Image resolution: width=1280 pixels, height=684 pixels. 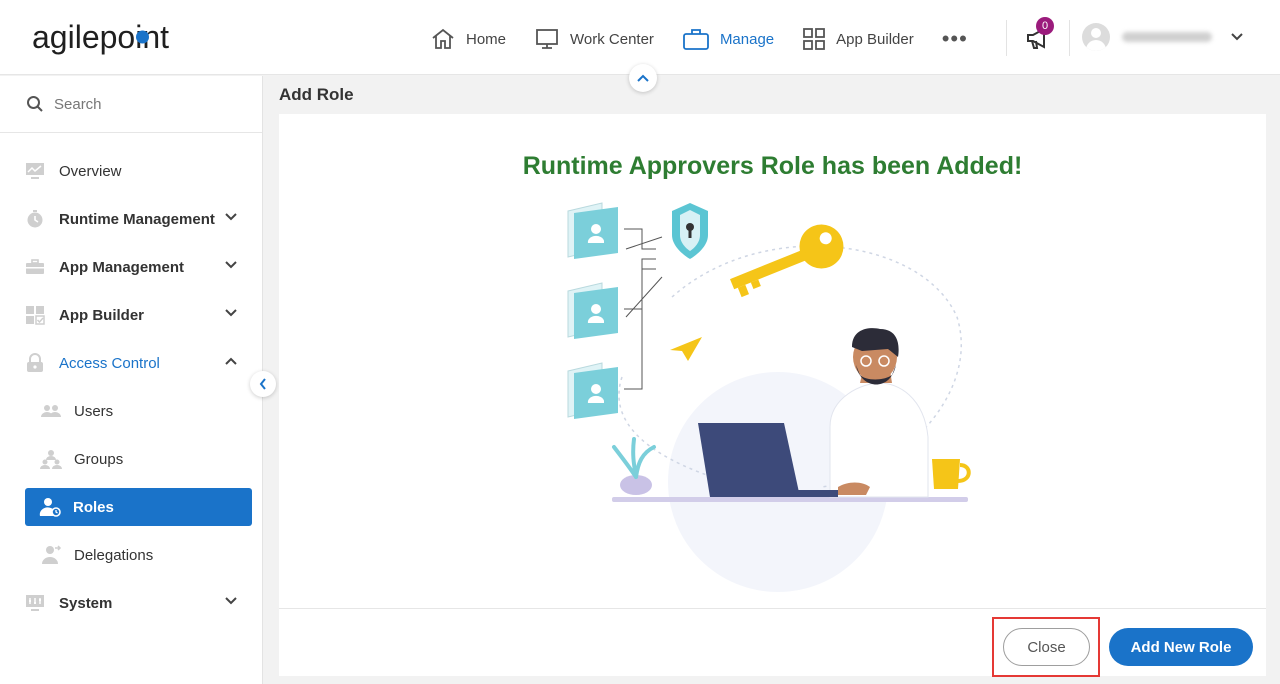 I want to click on groups-icon, so click(x=51, y=459).